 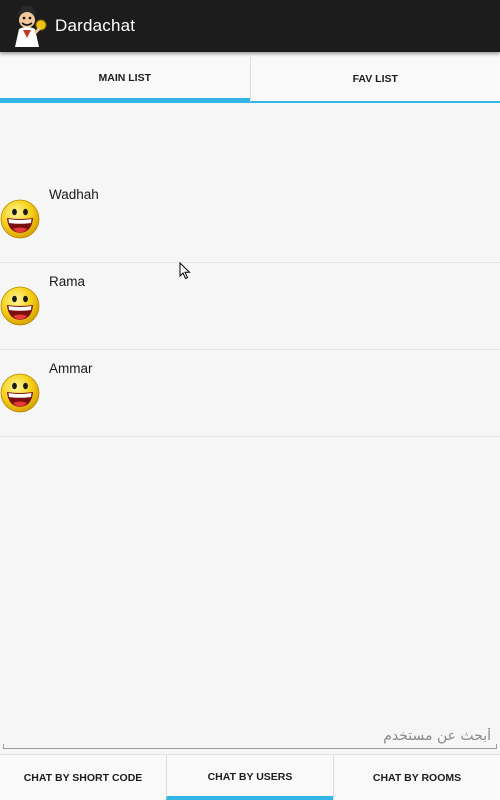 I want to click on search-user-input, so click(x=250, y=734).